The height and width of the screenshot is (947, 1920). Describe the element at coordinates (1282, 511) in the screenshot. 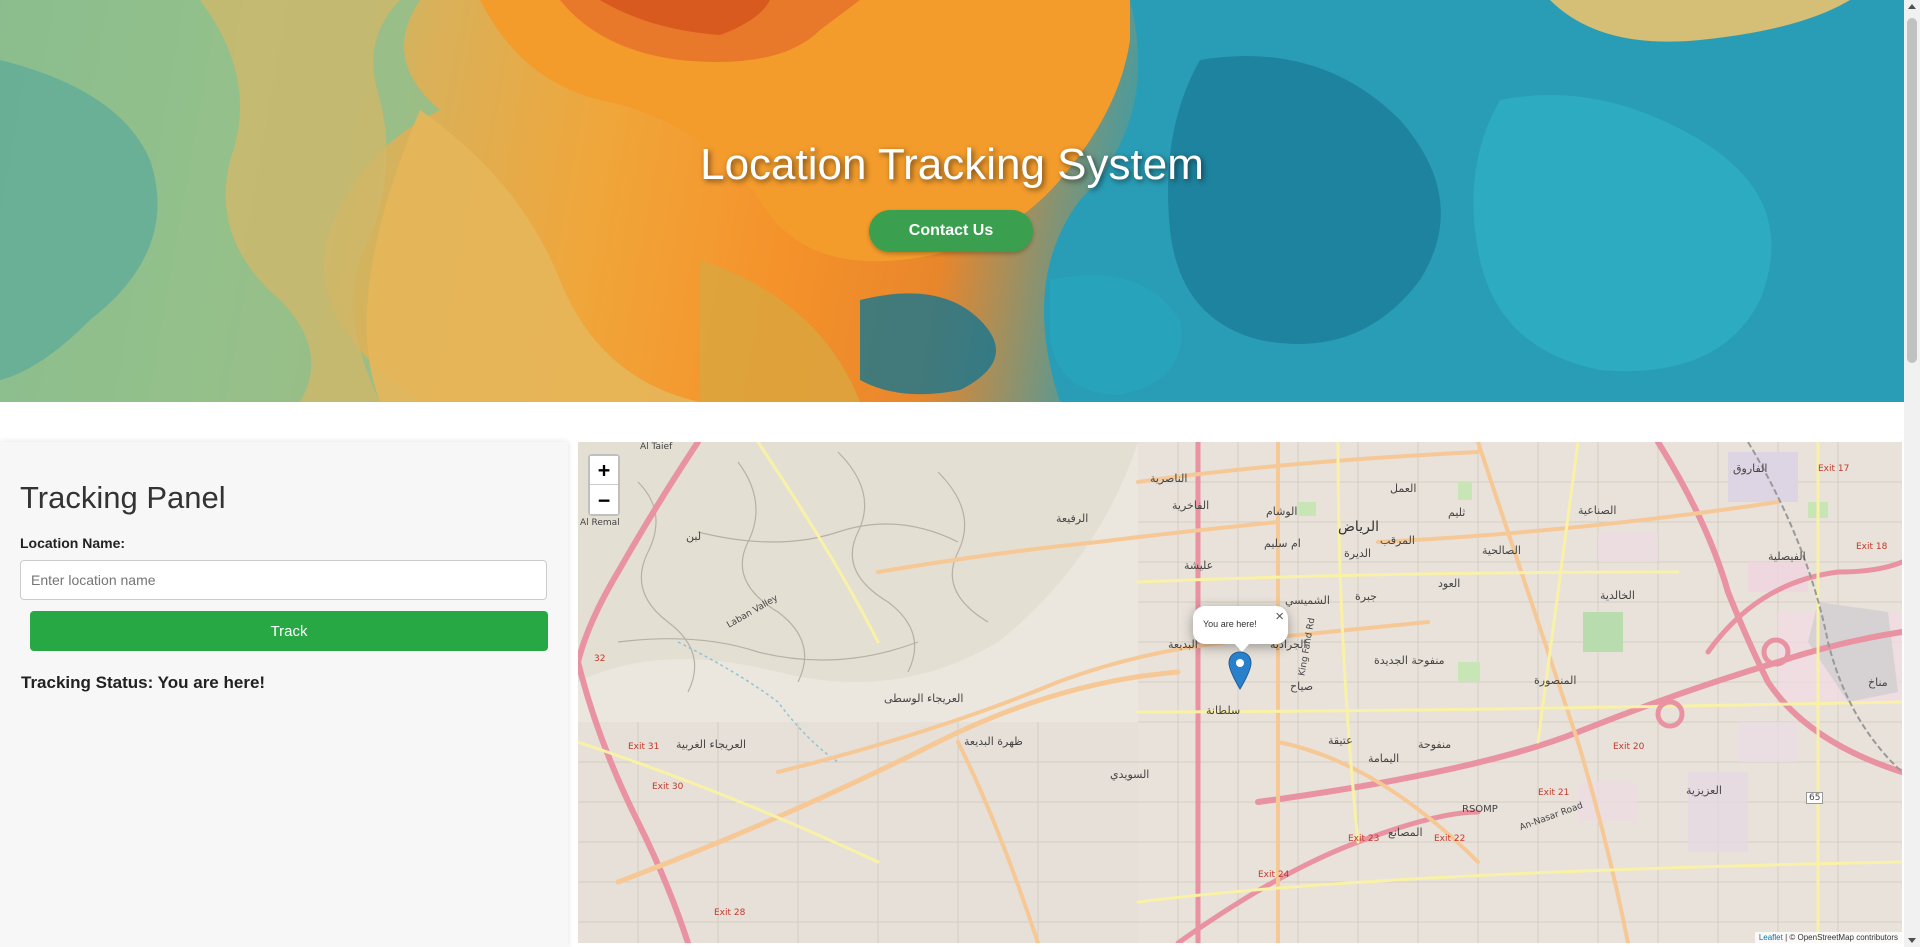

I see `map-label-washam: الوشام` at that location.